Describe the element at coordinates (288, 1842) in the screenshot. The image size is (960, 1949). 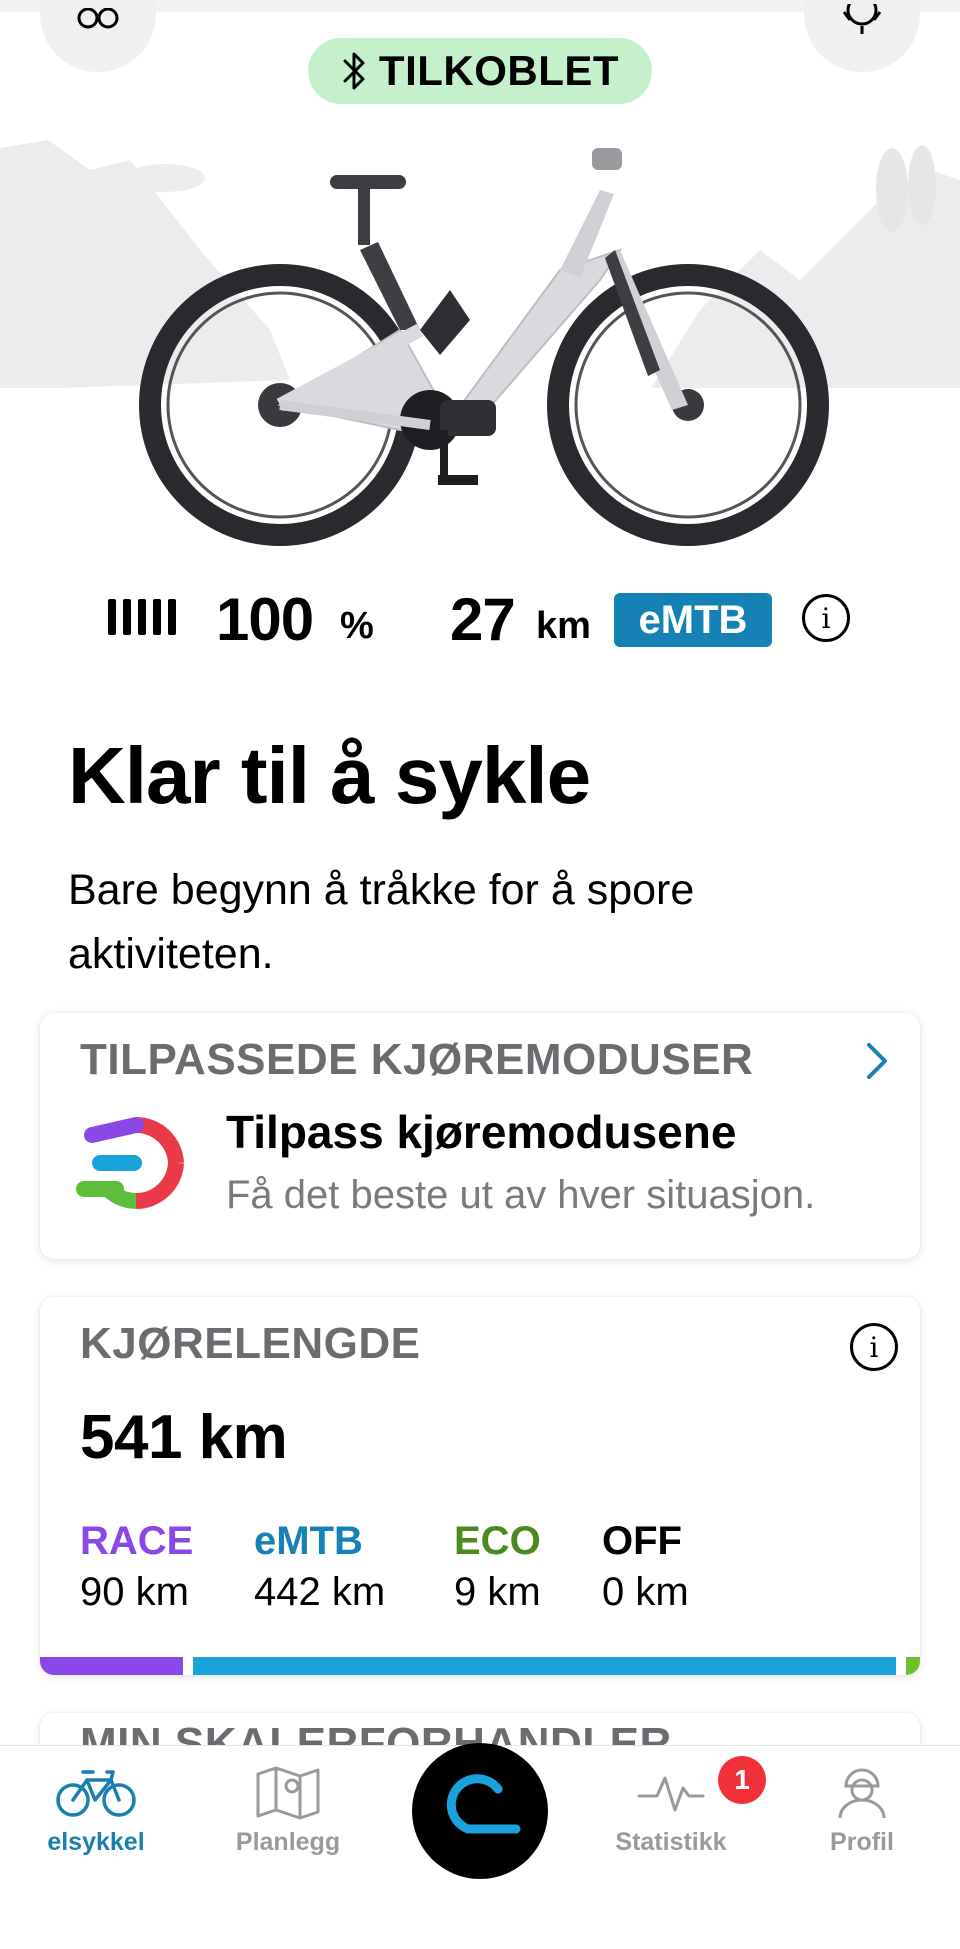
I see `tab-label: Planlegg` at that location.